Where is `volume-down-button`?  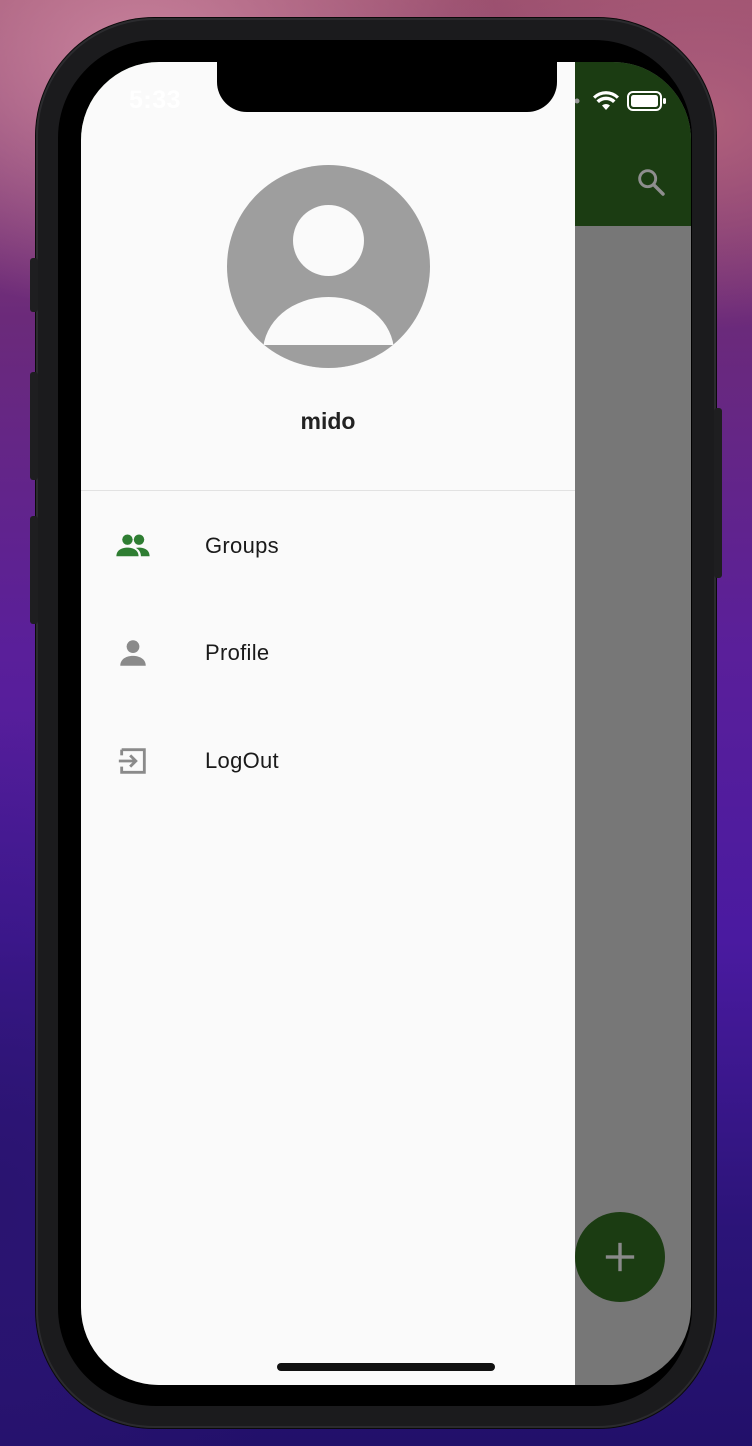
volume-down-button is located at coordinates (34, 570).